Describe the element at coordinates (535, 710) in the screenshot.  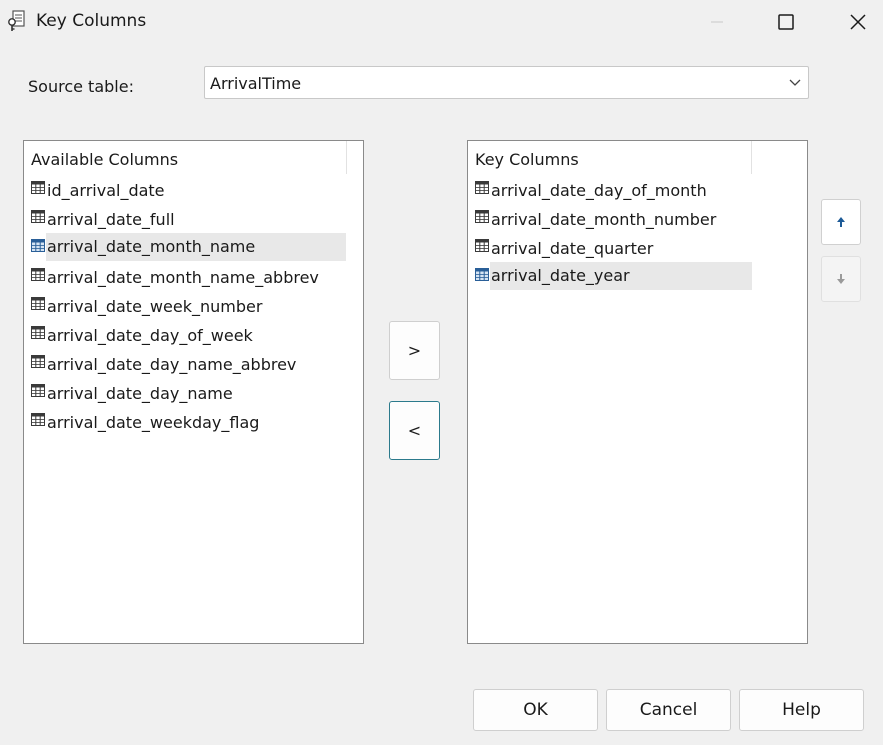
I see `ok-button: OK` at that location.